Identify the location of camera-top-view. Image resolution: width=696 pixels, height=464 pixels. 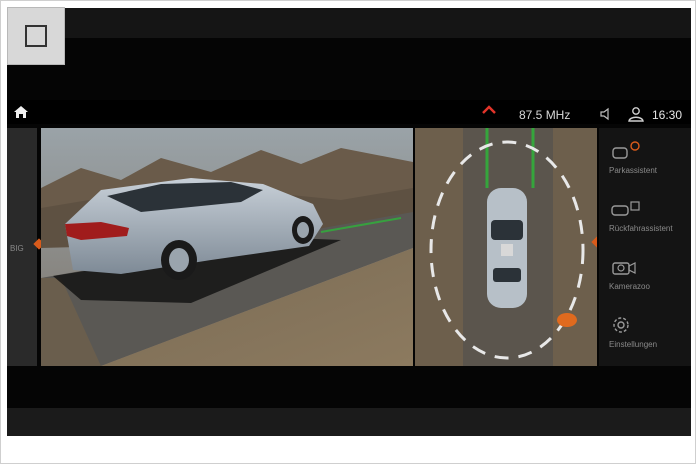
(506, 247).